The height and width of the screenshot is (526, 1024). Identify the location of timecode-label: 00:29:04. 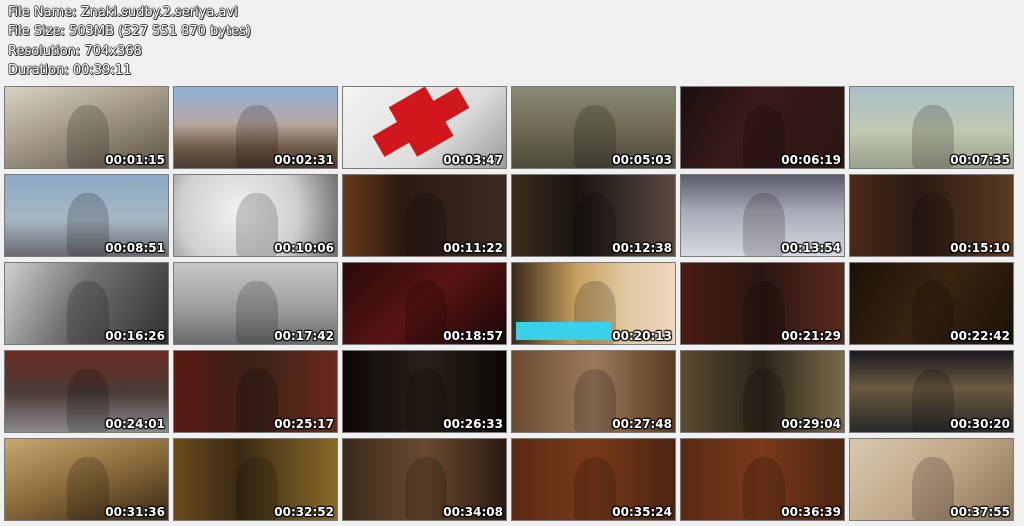
(811, 424).